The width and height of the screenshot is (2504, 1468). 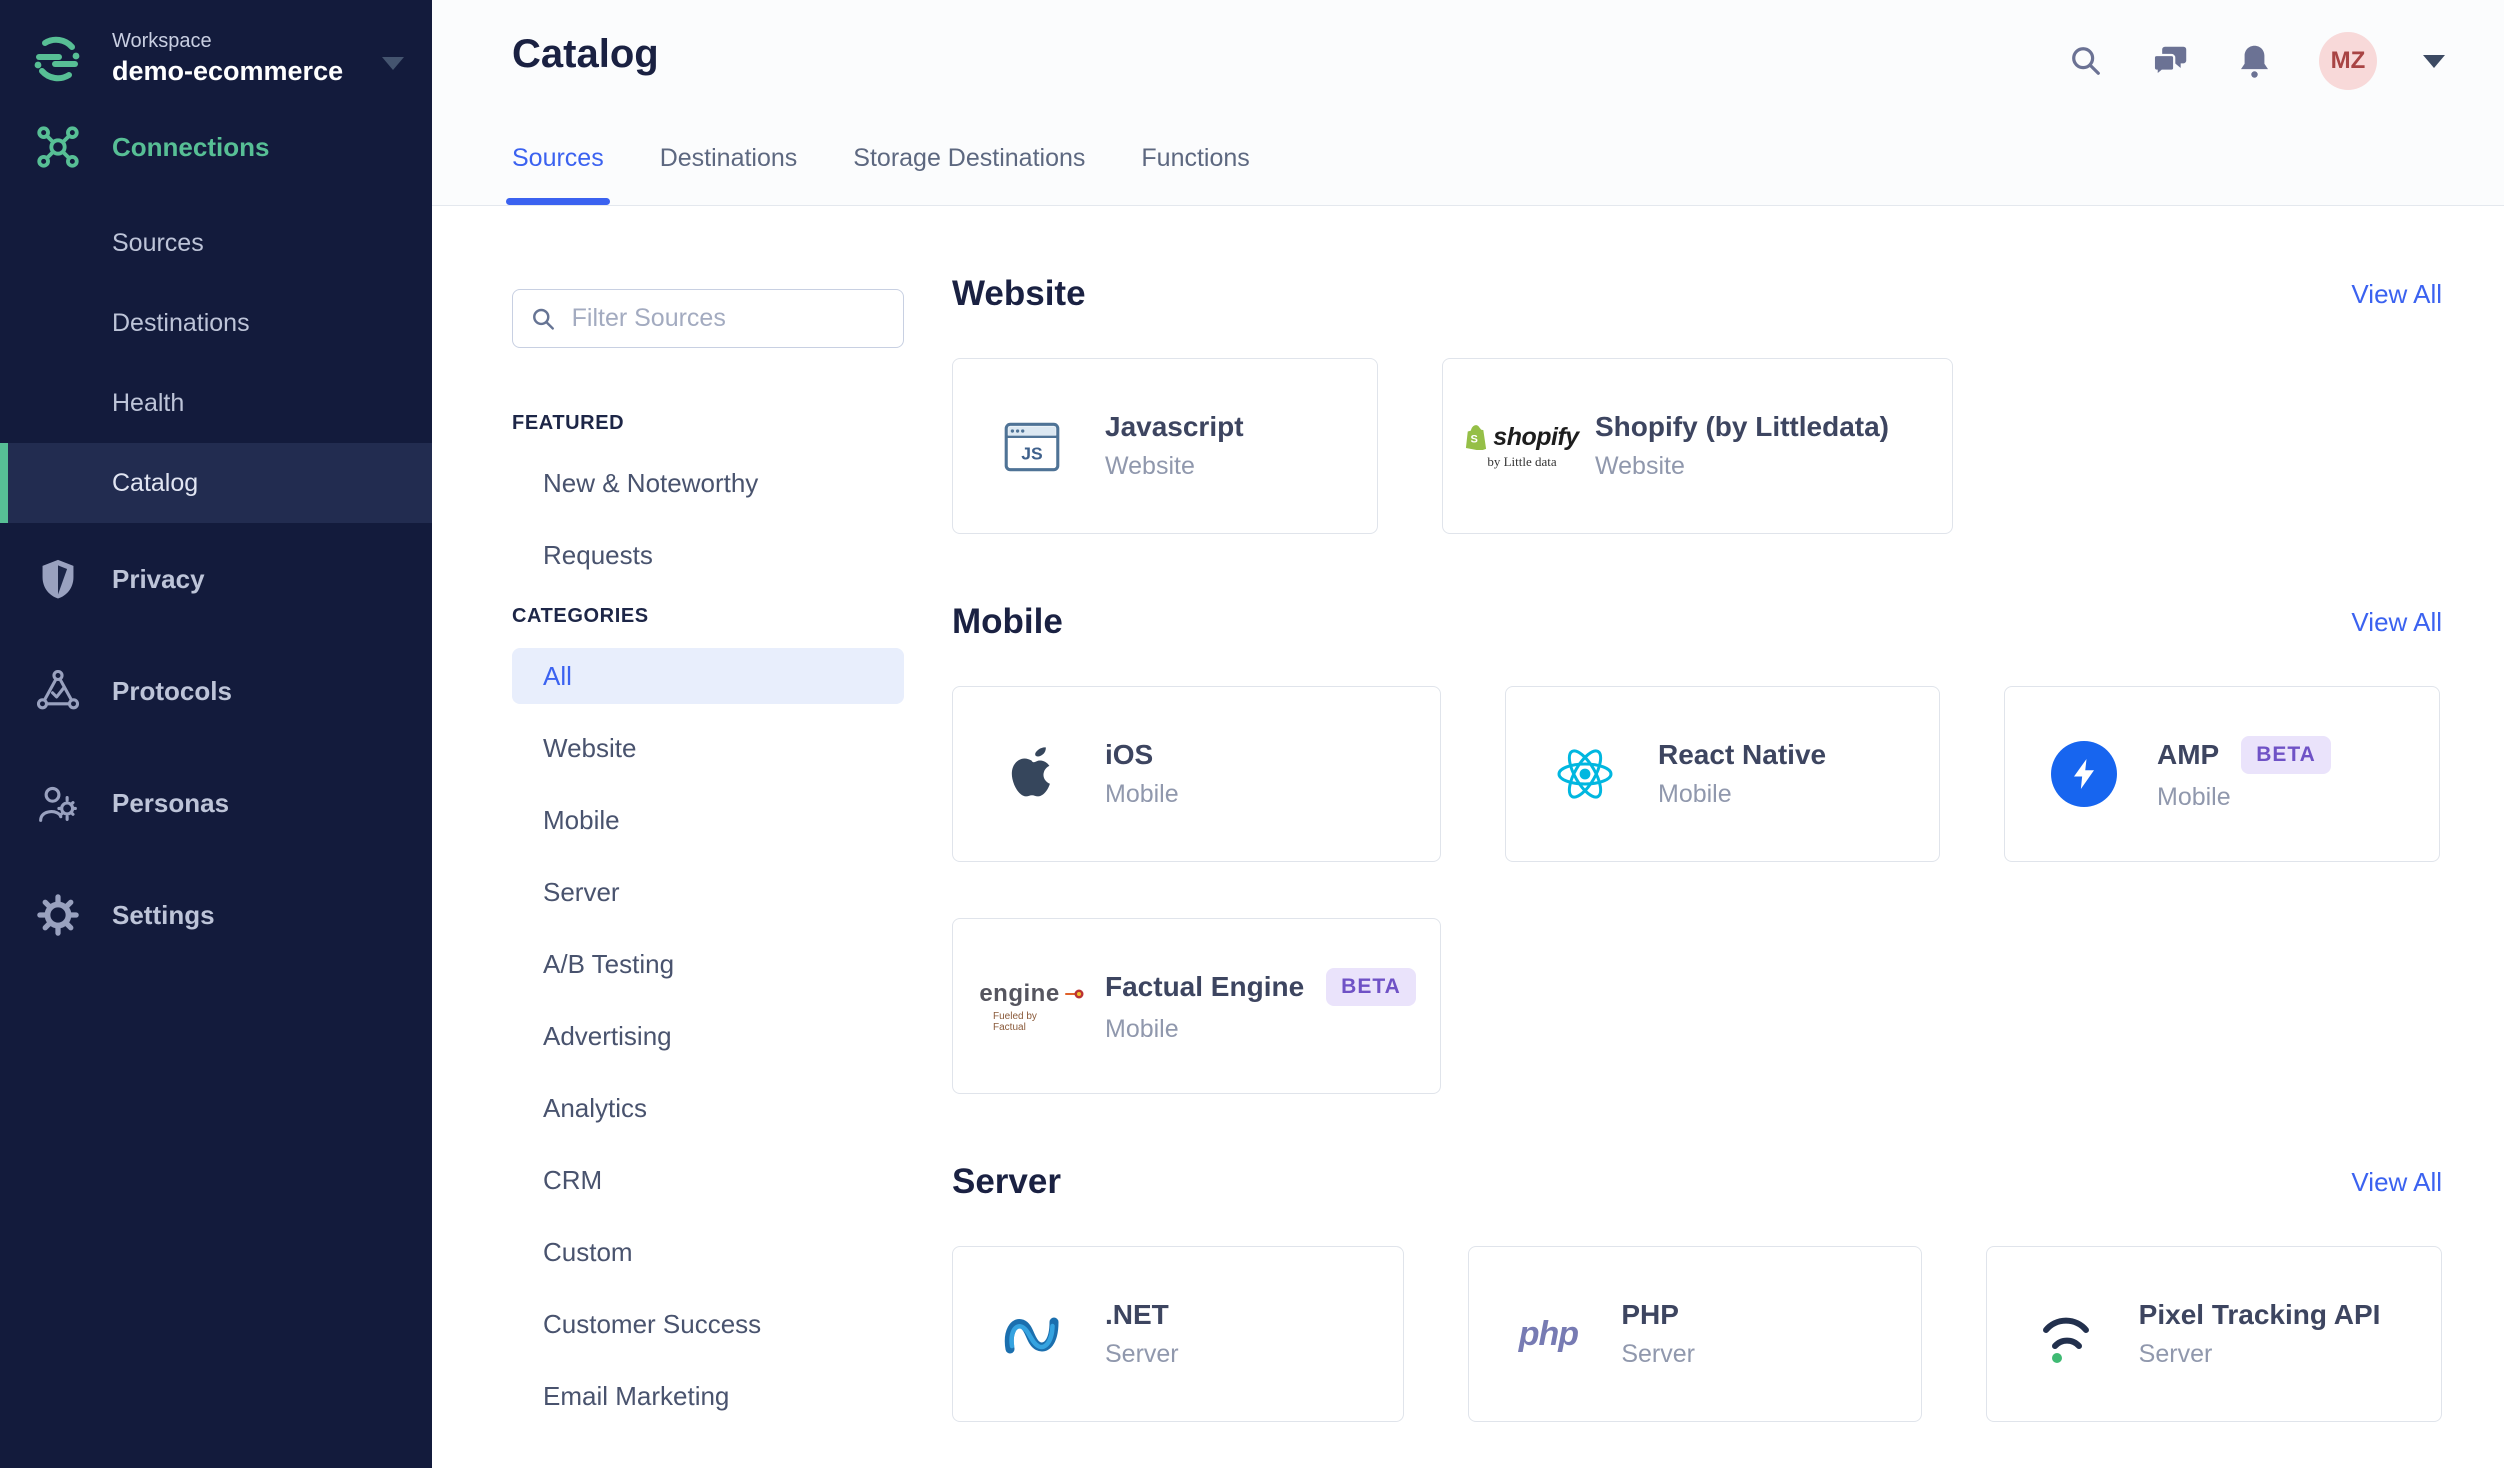 What do you see at coordinates (155, 482) in the screenshot?
I see `sub-item-label: Catalog` at bounding box center [155, 482].